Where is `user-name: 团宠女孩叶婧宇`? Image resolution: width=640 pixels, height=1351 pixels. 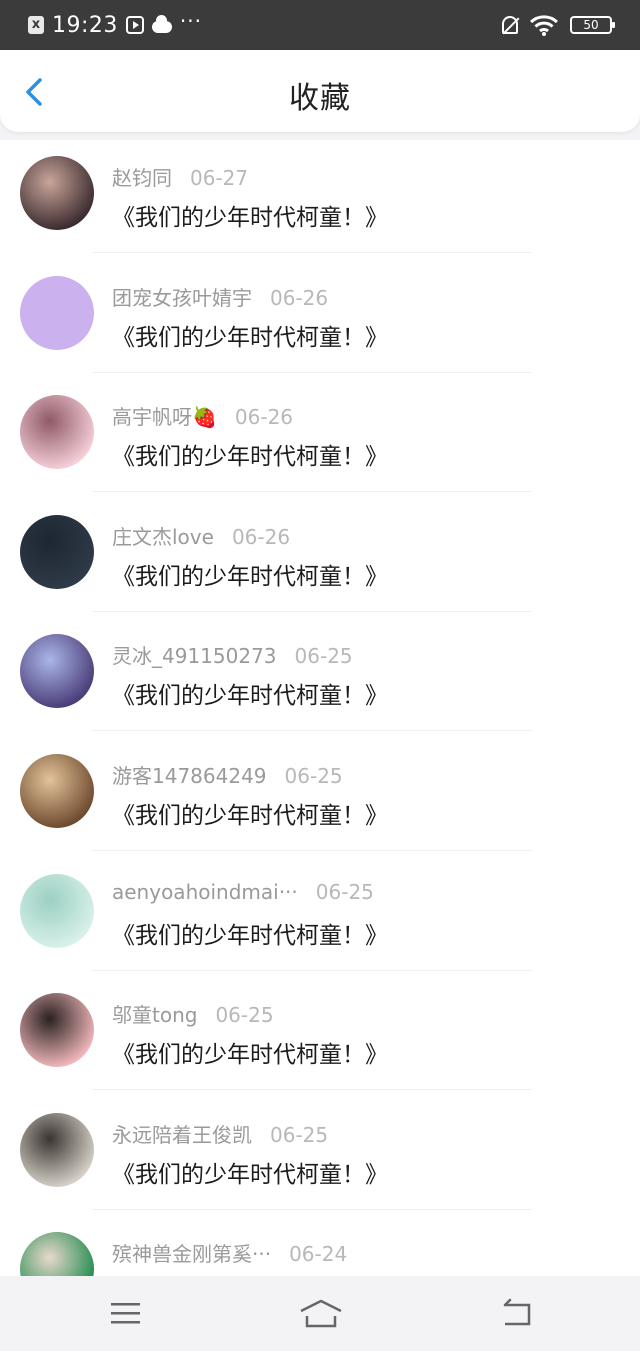
user-name: 团宠女孩叶婧宇 is located at coordinates (182, 298).